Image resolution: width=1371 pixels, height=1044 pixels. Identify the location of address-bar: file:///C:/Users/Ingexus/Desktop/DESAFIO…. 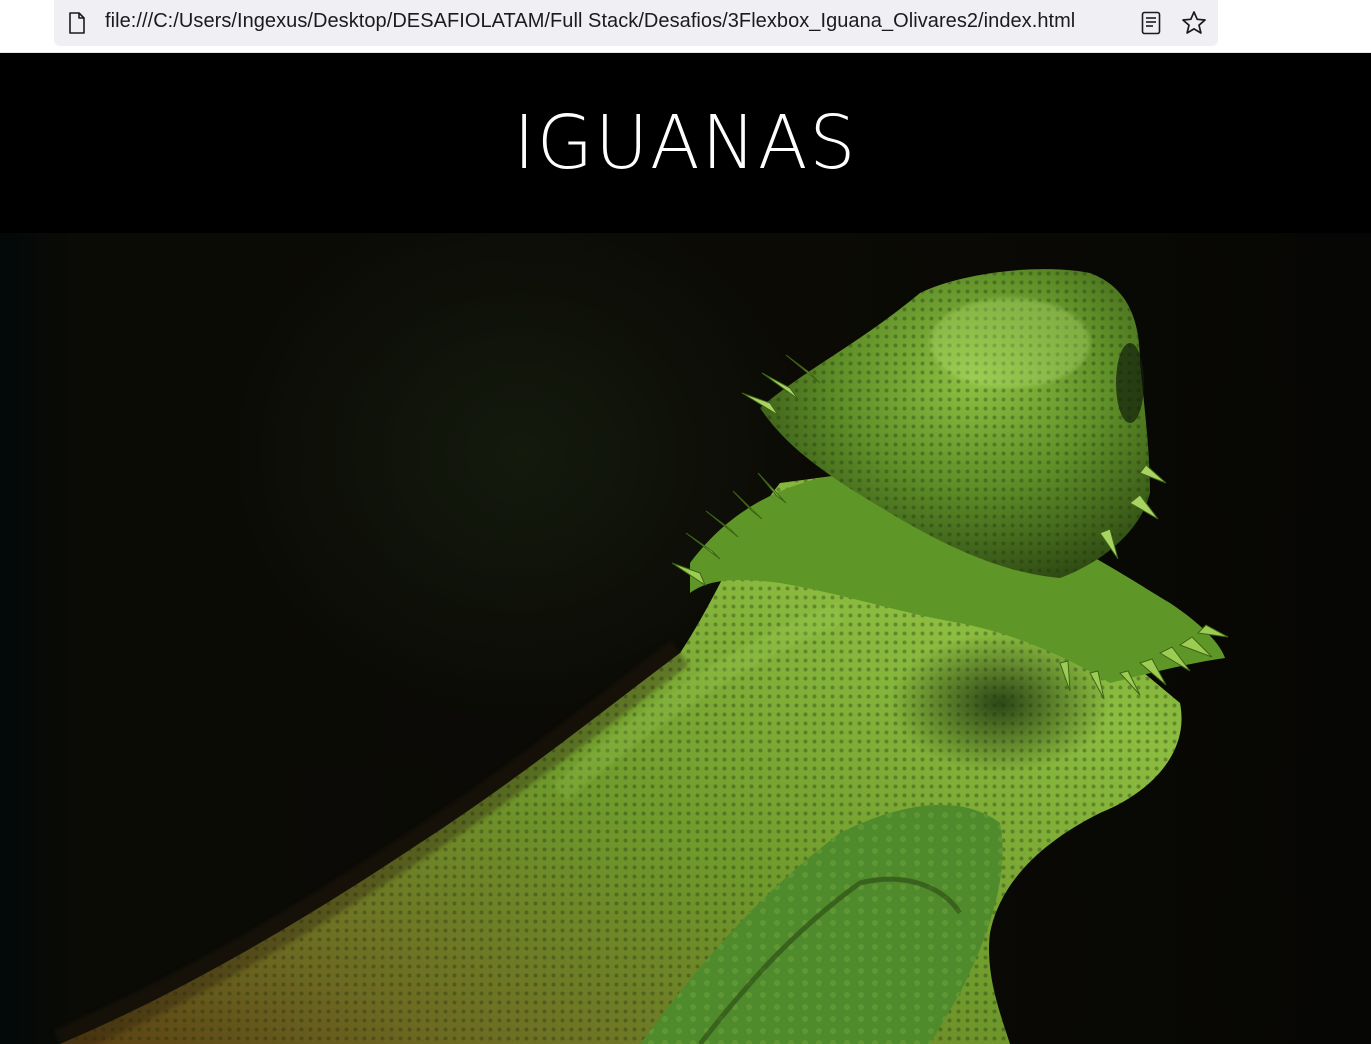
(636, 23).